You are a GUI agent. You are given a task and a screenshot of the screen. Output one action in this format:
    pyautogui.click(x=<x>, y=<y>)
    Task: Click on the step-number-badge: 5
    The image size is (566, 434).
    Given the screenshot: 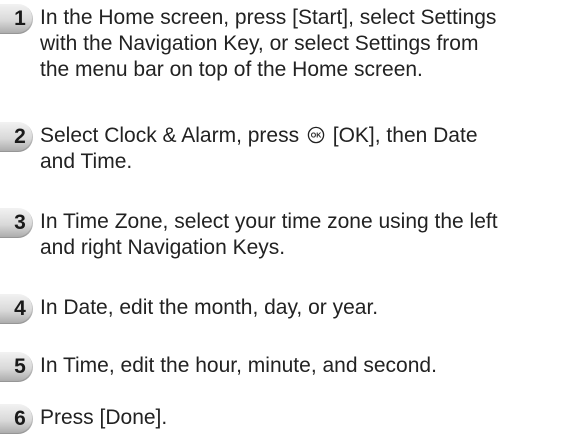 What is the action you would take?
    pyautogui.click(x=16, y=367)
    